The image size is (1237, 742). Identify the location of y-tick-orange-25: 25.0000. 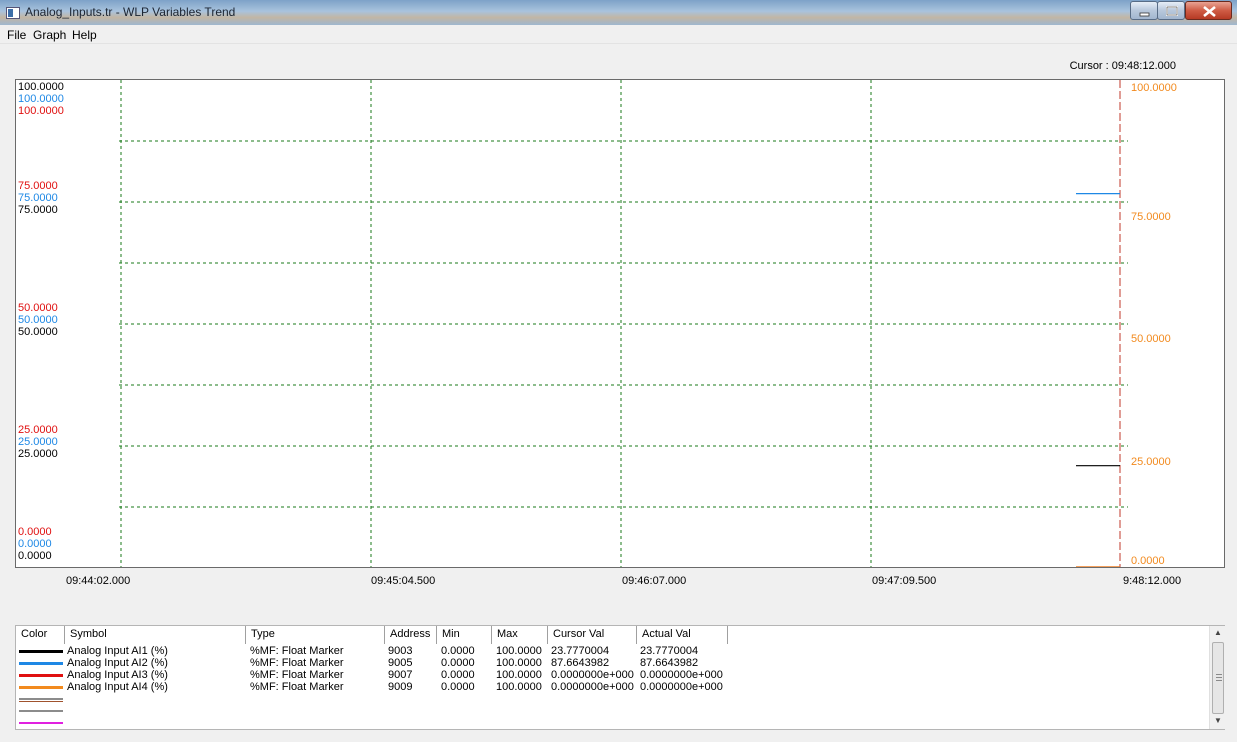
(1151, 462).